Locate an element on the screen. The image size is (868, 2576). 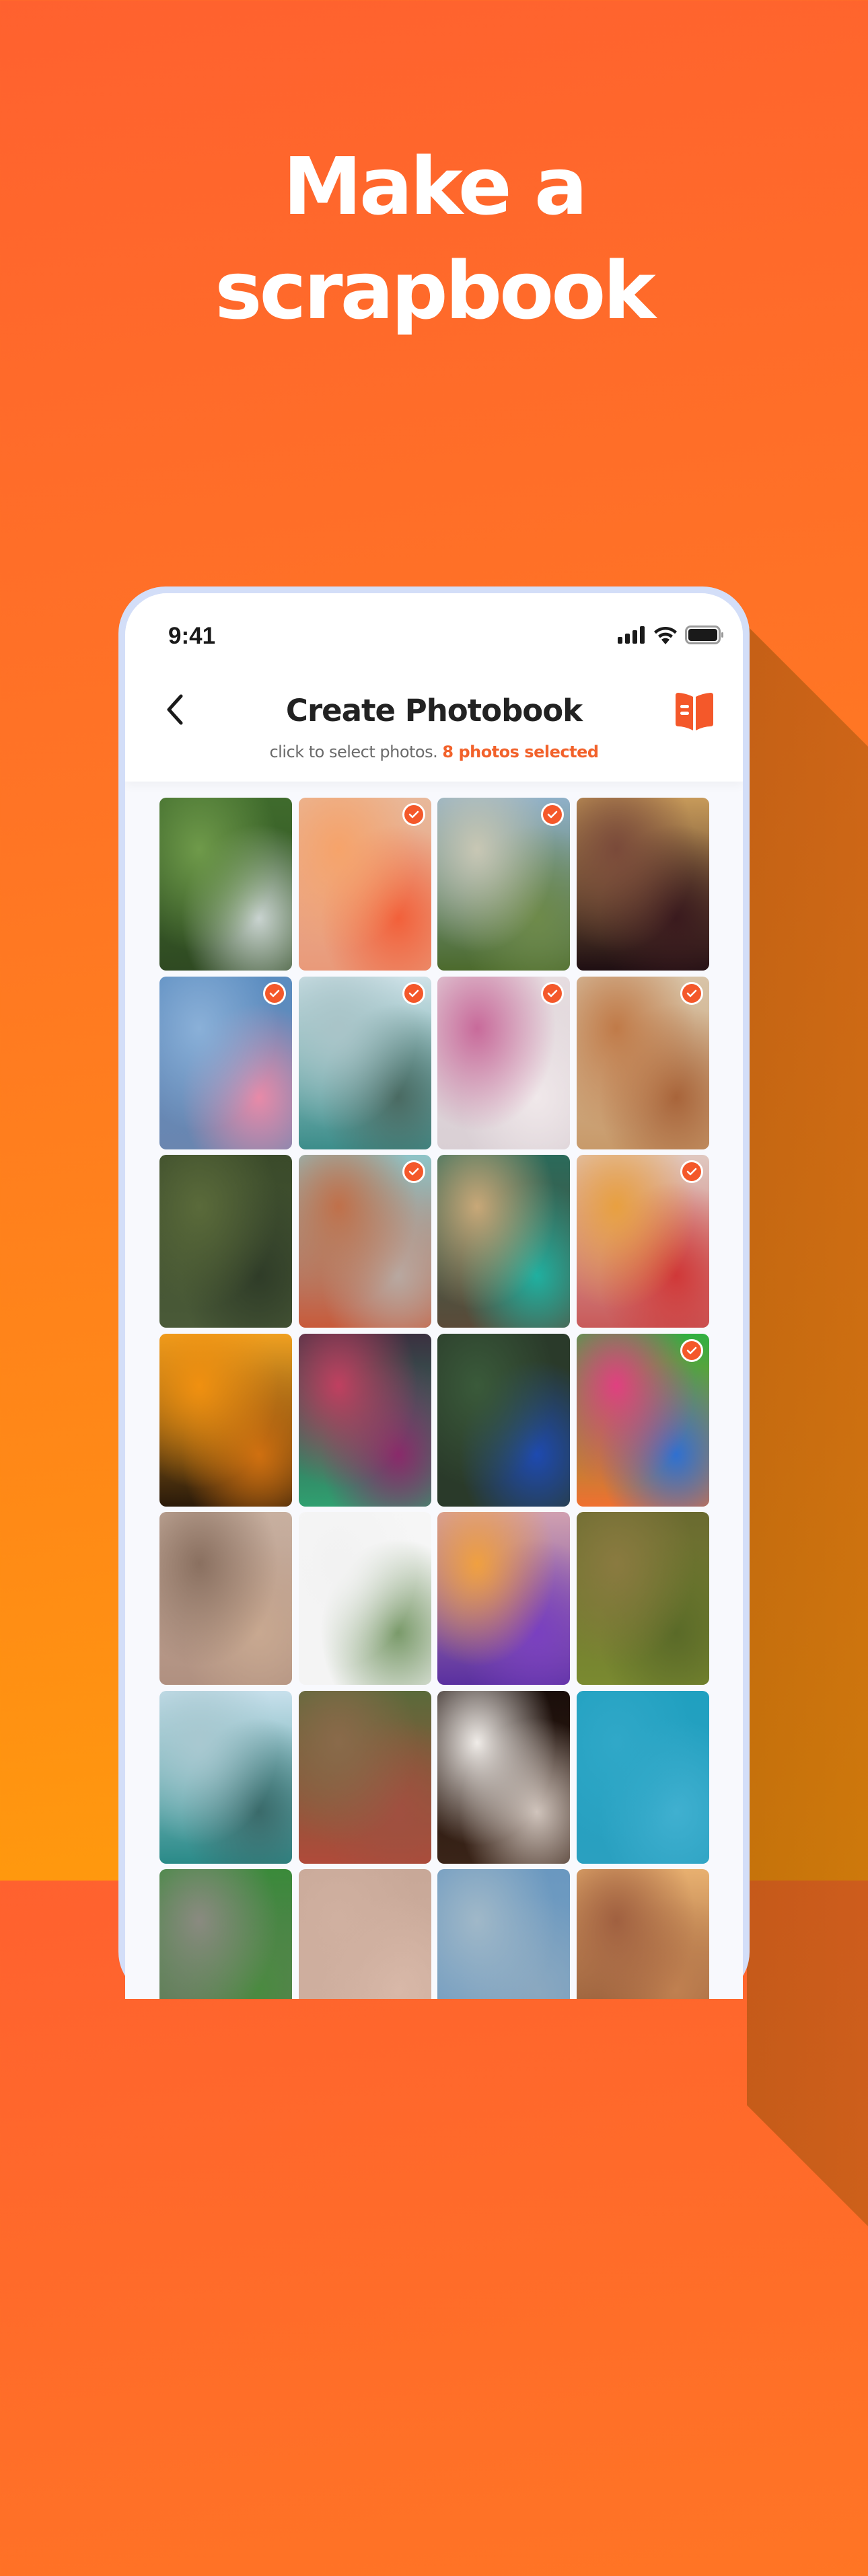
wifi-icon is located at coordinates (665, 635).